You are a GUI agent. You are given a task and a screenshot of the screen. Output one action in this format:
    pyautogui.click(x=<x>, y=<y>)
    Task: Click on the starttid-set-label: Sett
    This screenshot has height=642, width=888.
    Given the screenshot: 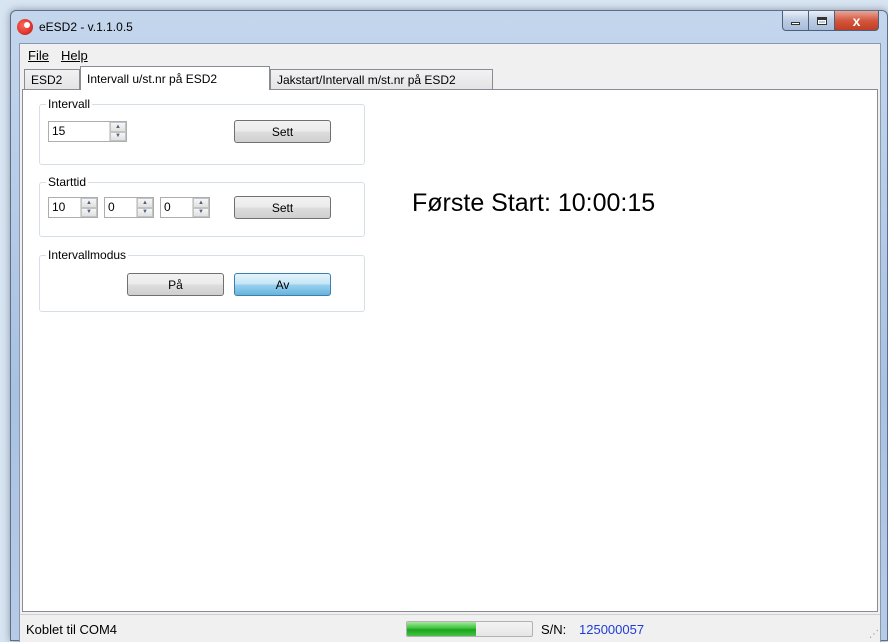 What is the action you would take?
    pyautogui.click(x=282, y=207)
    